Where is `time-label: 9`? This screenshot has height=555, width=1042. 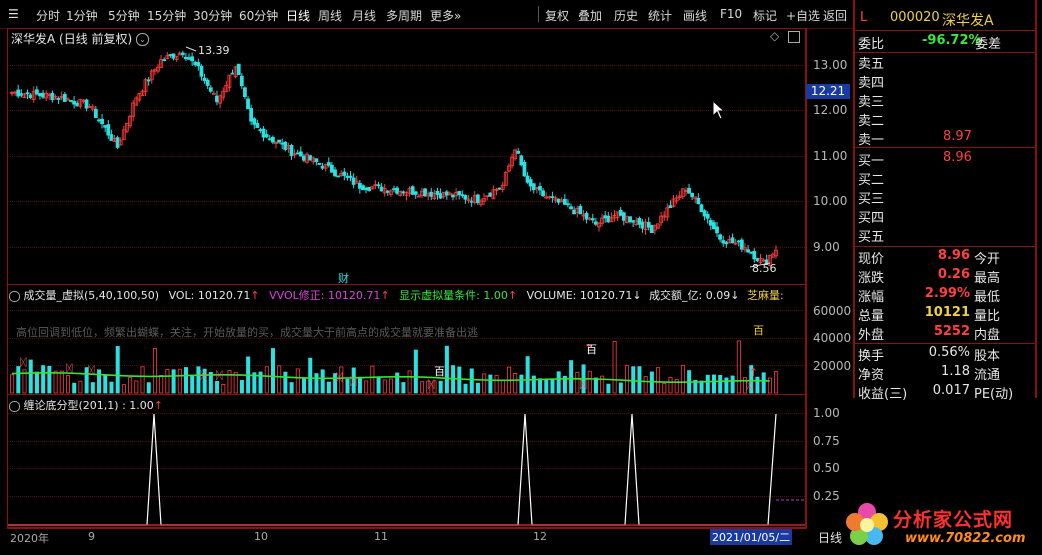 time-label: 9 is located at coordinates (91, 536).